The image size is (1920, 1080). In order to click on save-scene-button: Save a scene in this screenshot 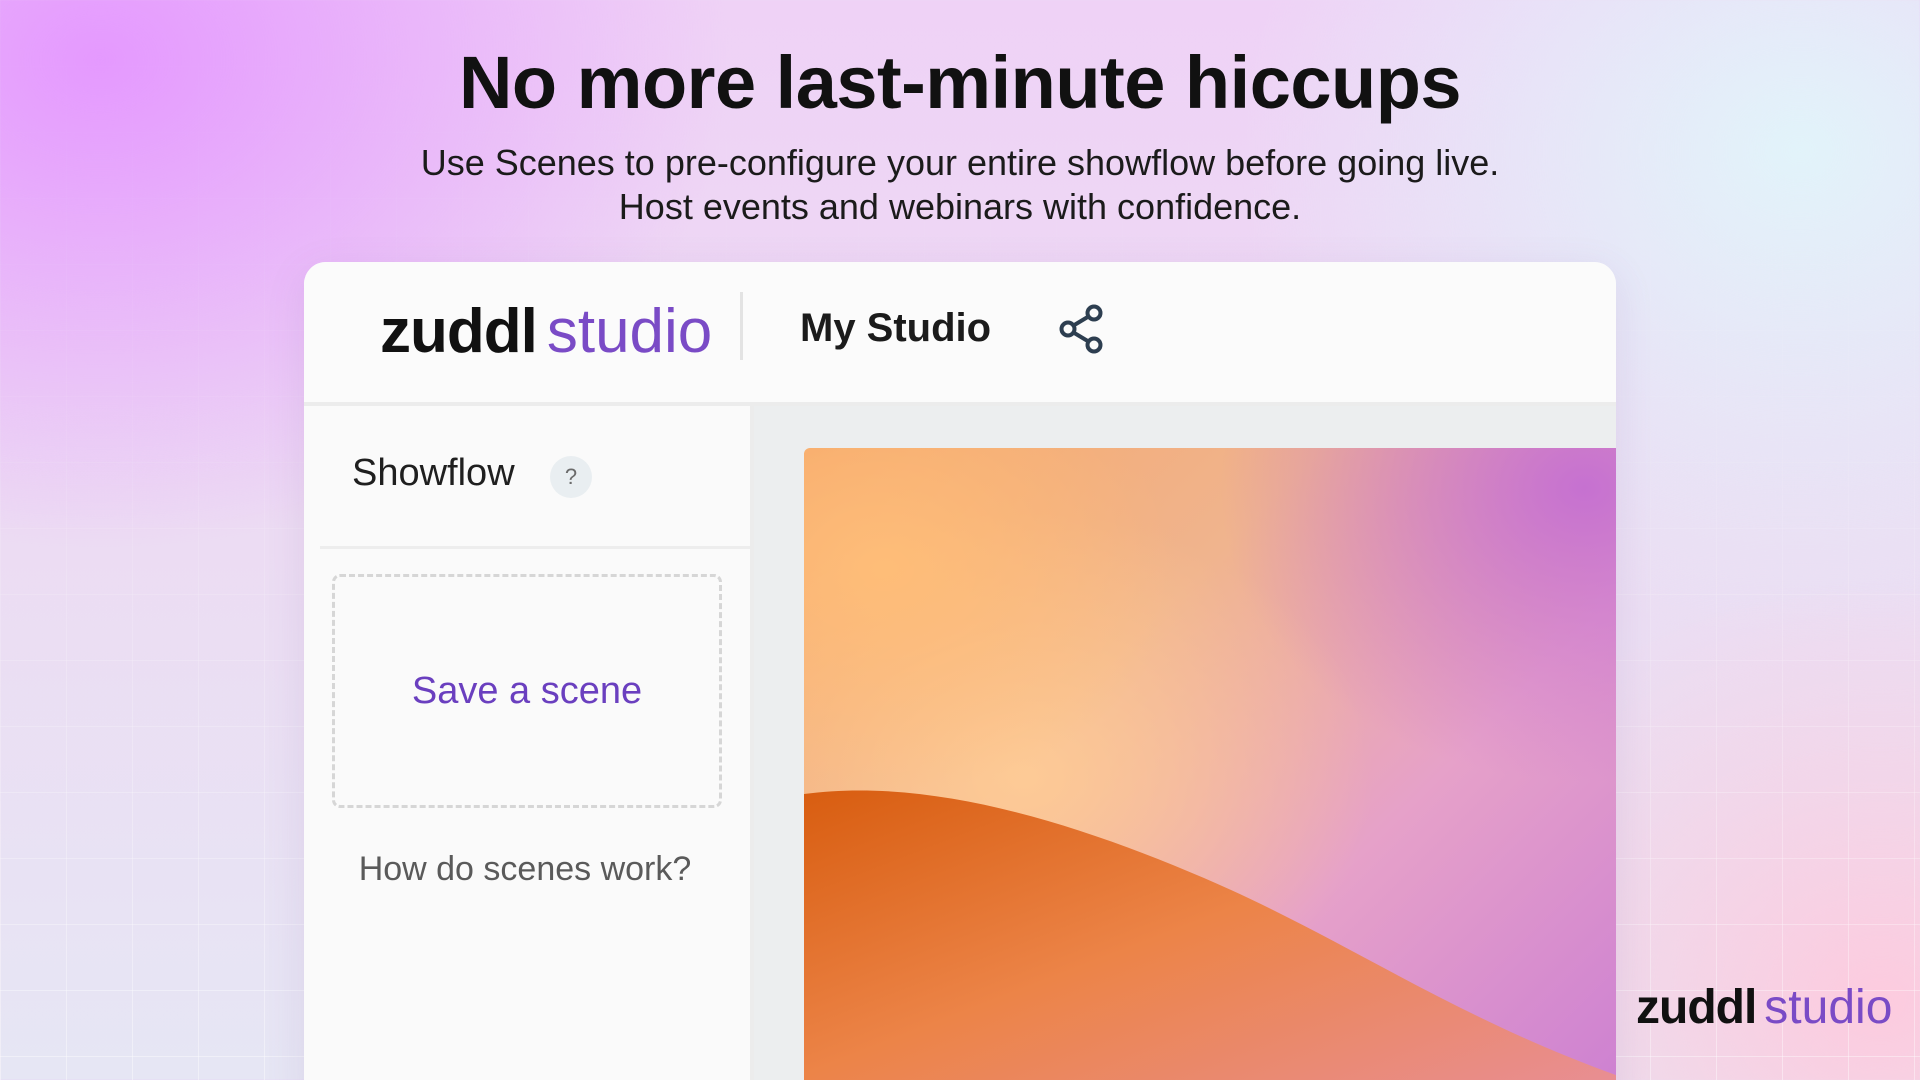, I will do `click(527, 691)`.